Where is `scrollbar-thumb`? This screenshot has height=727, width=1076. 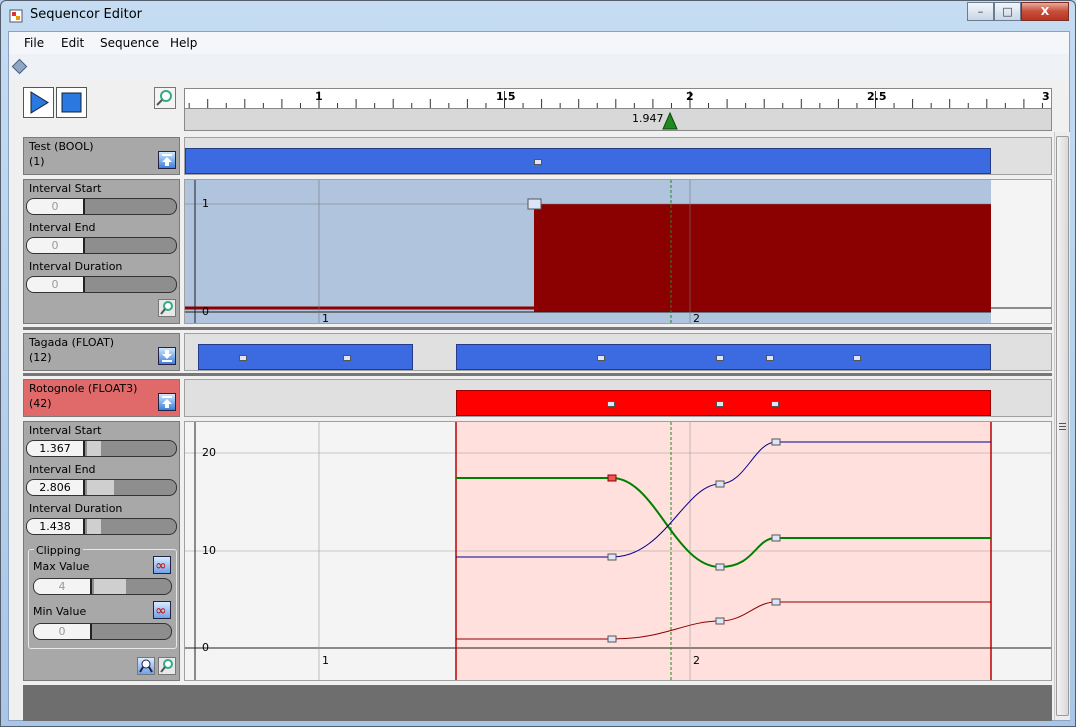 scrollbar-thumb is located at coordinates (1062, 426).